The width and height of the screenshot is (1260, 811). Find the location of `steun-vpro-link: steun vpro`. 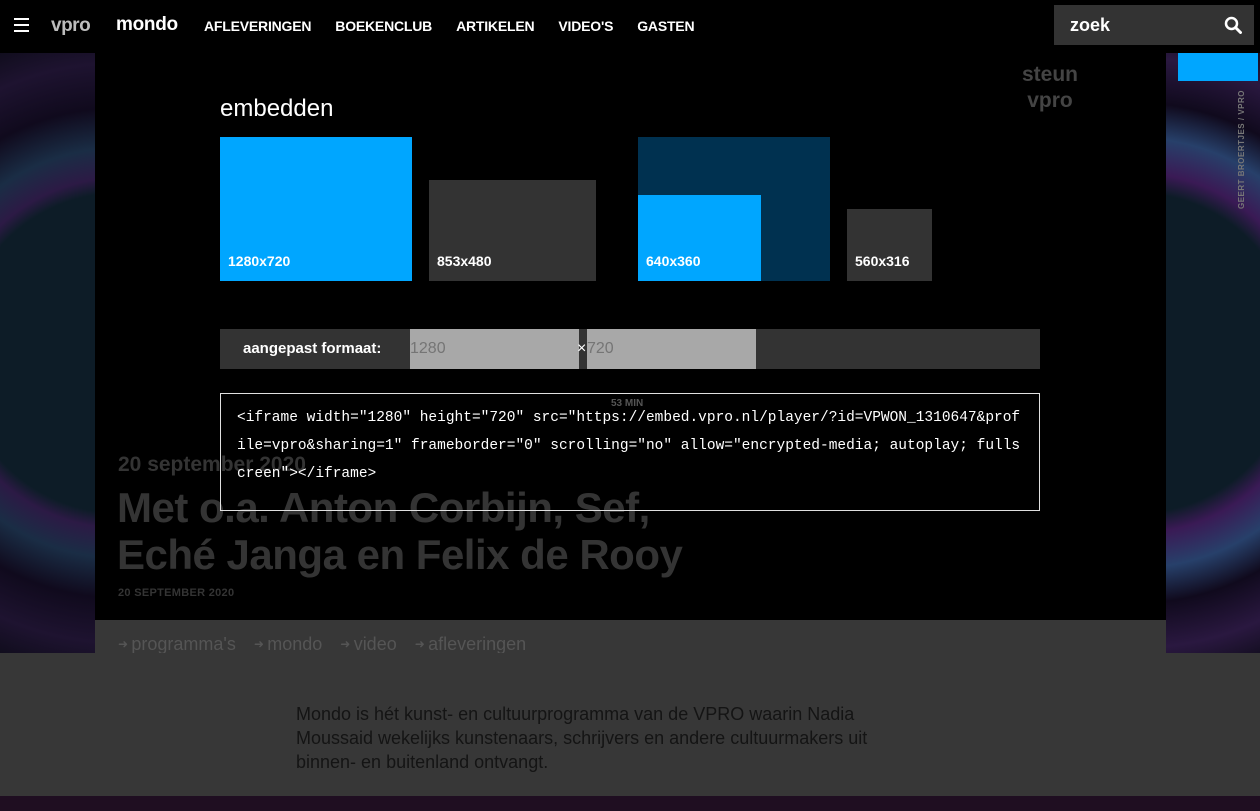

steun-vpro-link: steun vpro is located at coordinates (1050, 88).